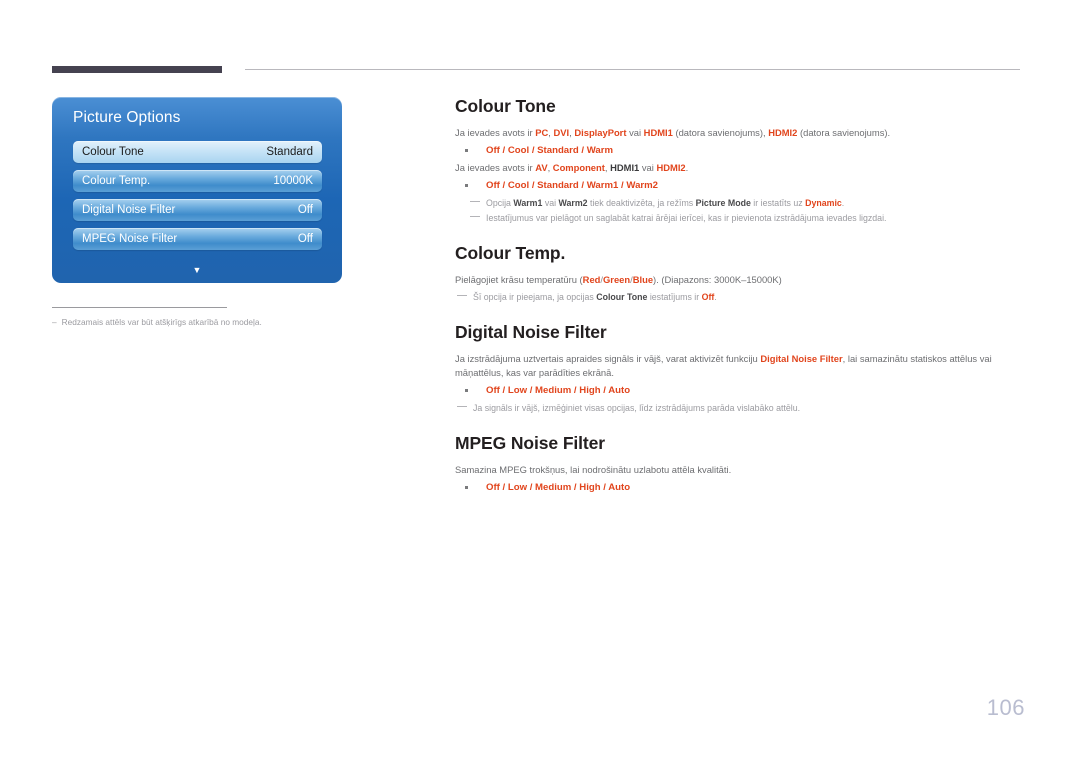 This screenshot has width=1080, height=763. What do you see at coordinates (130, 239) in the screenshot?
I see `osd-row-label: MPEG Noise Filter` at bounding box center [130, 239].